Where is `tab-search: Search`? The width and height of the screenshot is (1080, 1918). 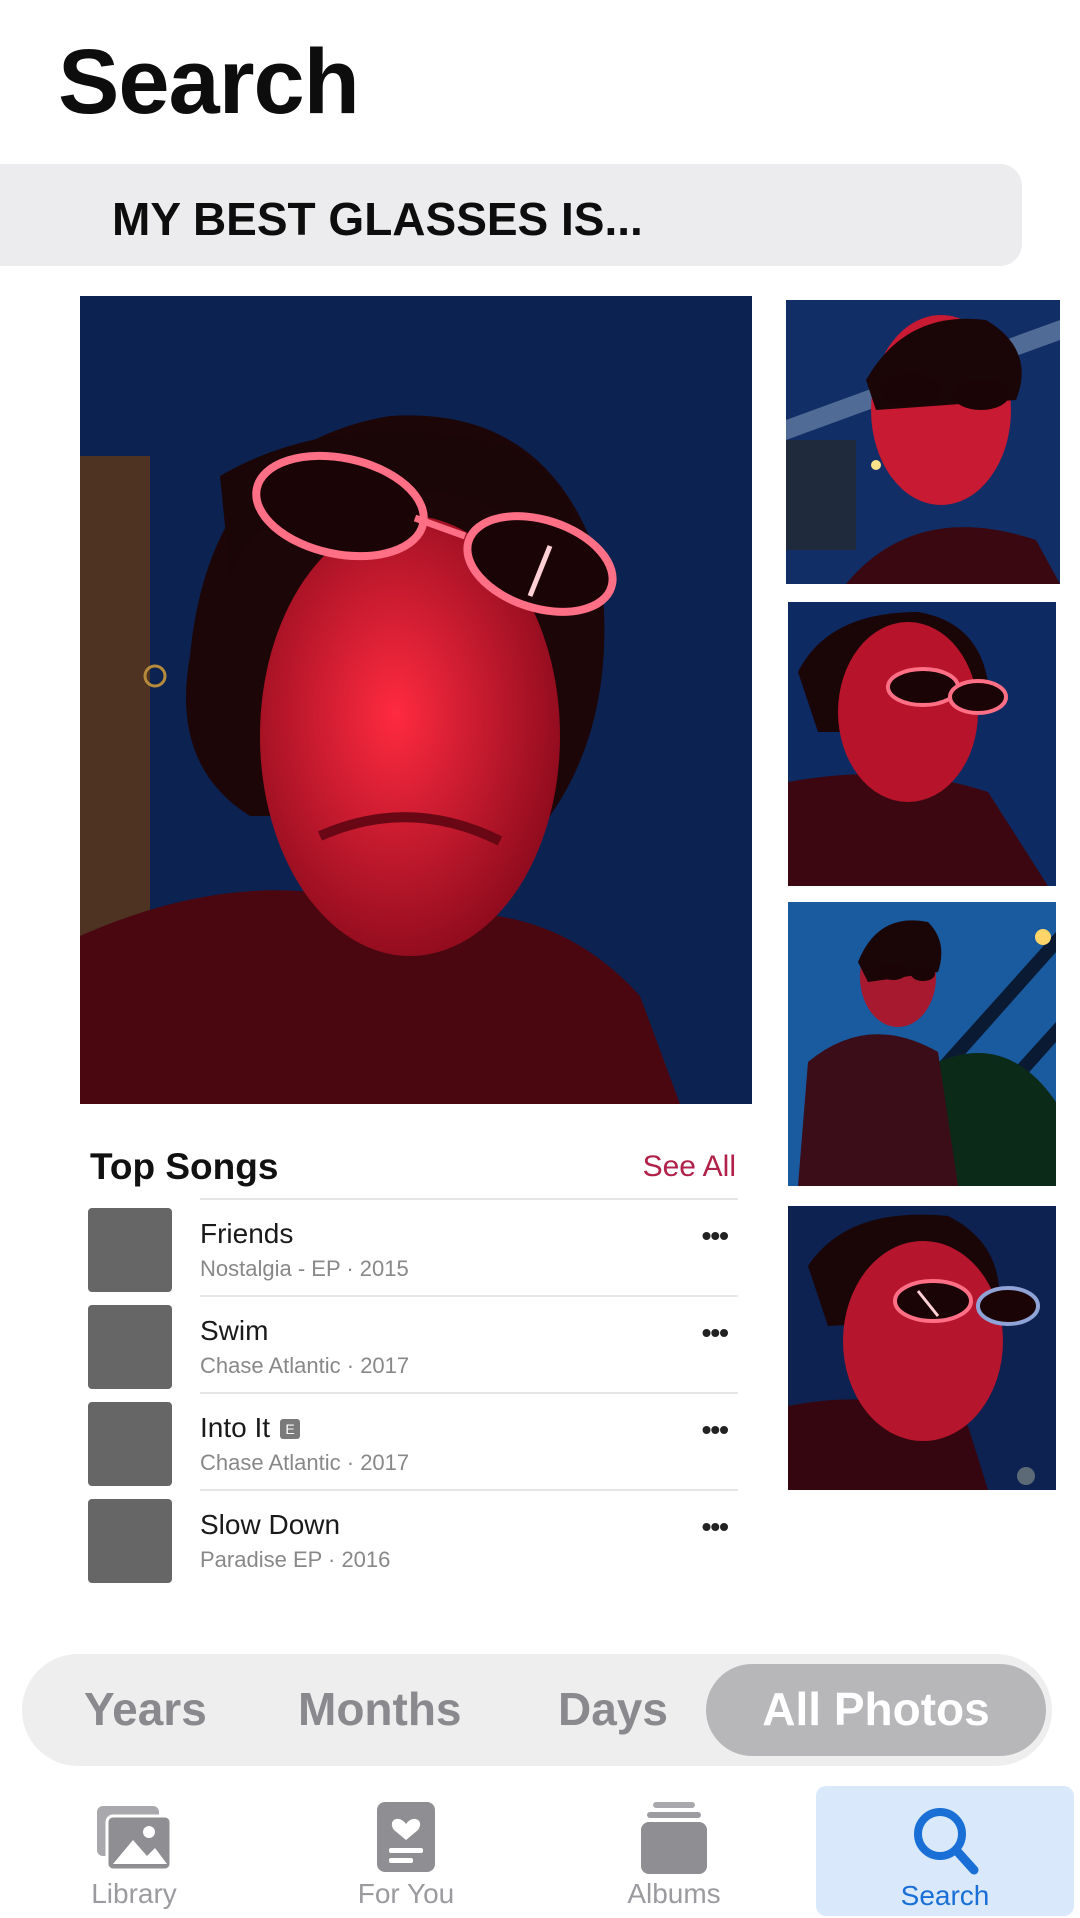 tab-search: Search is located at coordinates (945, 1851).